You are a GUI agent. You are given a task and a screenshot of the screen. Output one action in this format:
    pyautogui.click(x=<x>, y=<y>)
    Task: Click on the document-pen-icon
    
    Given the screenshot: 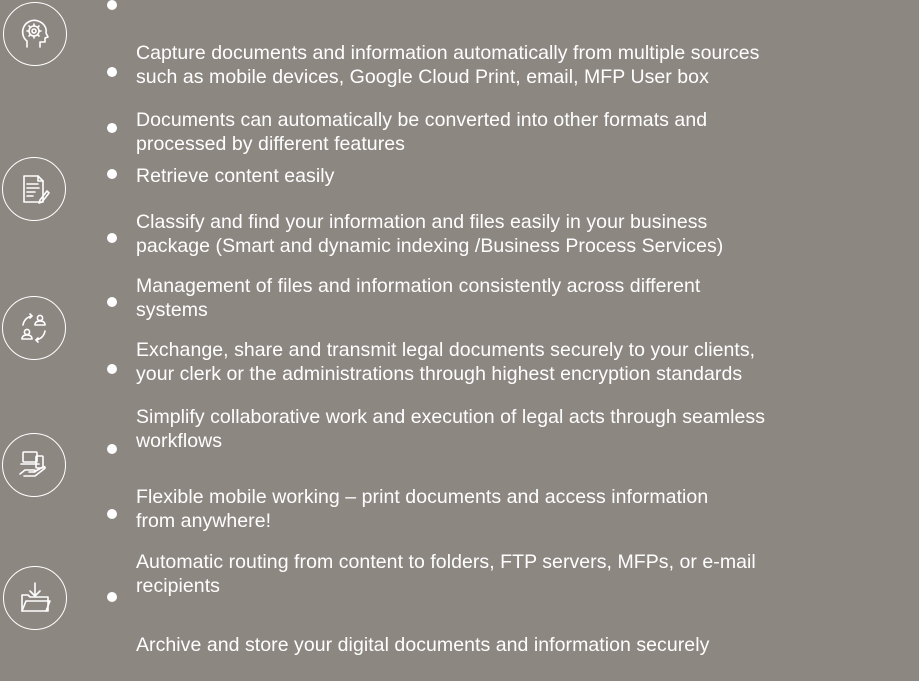 What is the action you would take?
    pyautogui.click(x=34, y=189)
    